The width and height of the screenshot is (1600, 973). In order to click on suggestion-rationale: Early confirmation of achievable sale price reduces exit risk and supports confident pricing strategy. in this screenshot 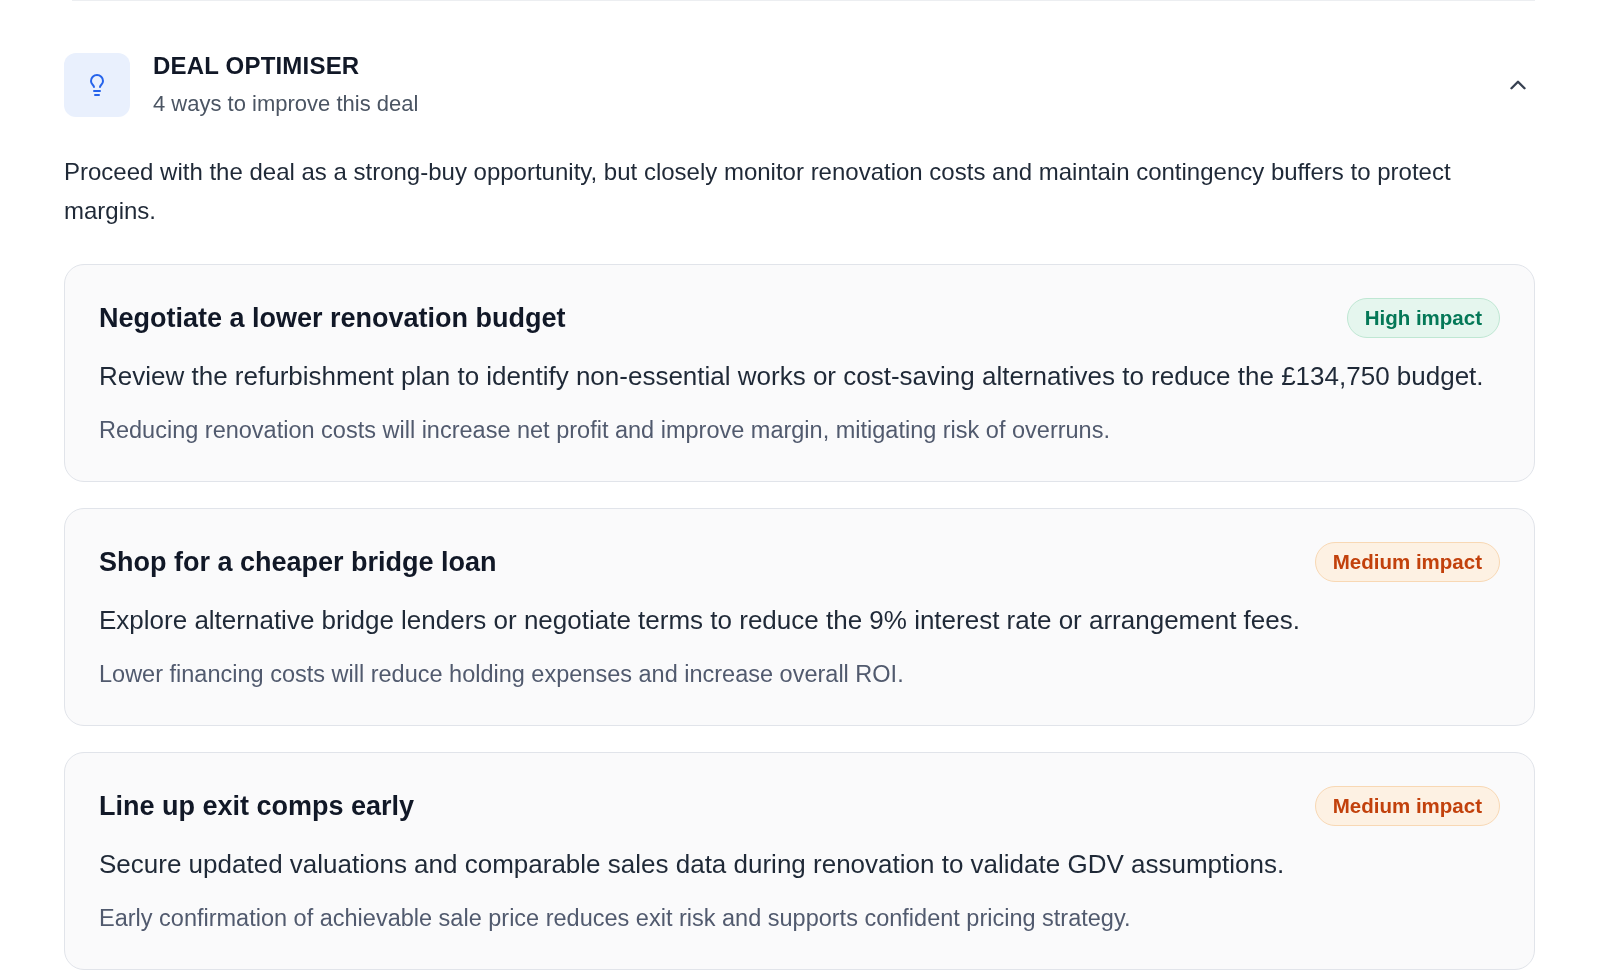, I will do `click(615, 918)`.